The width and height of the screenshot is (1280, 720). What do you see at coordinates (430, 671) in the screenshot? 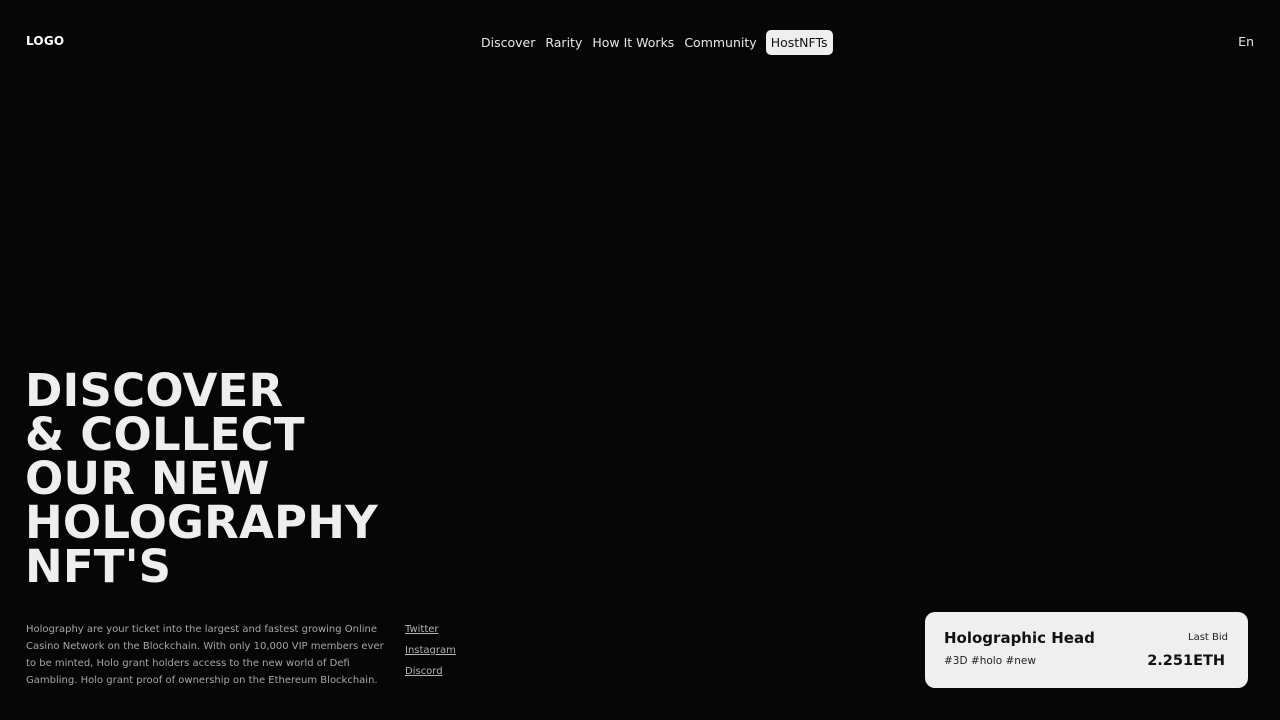
I see `discord-link: Discord` at bounding box center [430, 671].